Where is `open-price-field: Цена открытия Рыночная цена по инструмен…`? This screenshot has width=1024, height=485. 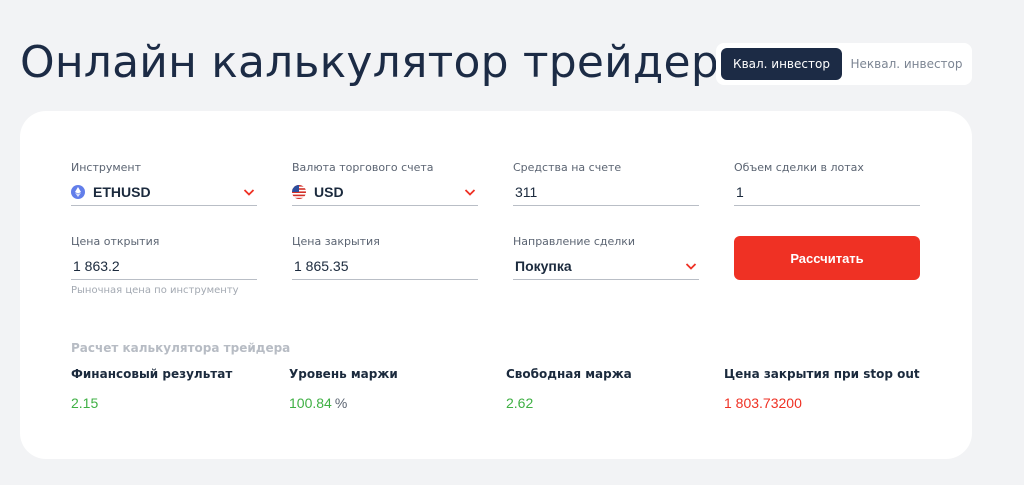 open-price-field: Цена открытия Рыночная цена по инструмен… is located at coordinates (164, 265).